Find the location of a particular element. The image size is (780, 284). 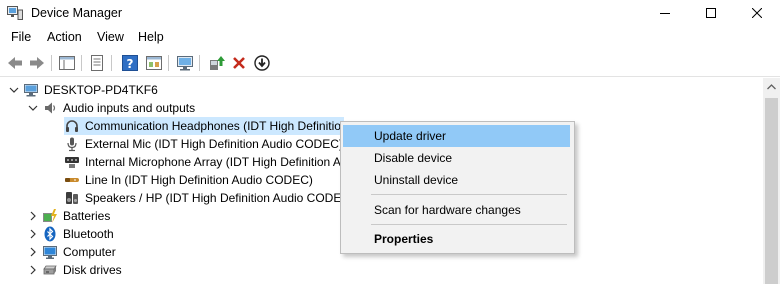

computer-icon is located at coordinates (31, 90).